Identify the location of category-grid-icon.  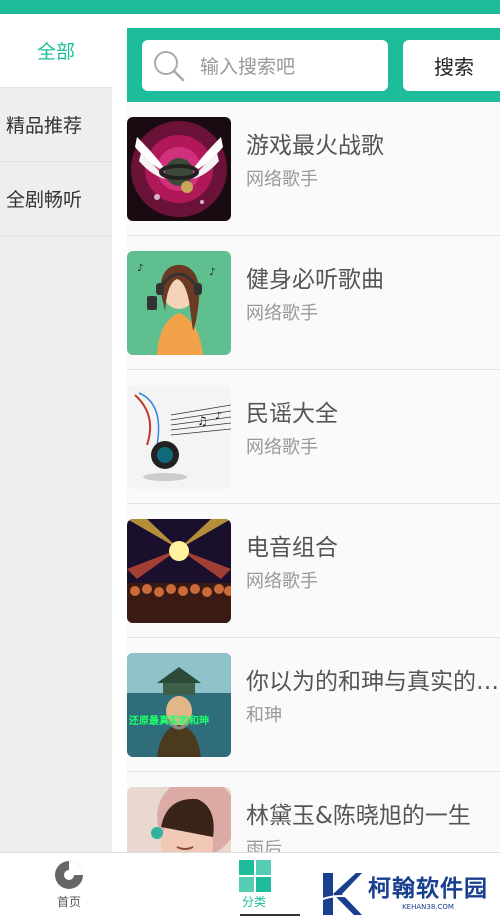
(255, 878).